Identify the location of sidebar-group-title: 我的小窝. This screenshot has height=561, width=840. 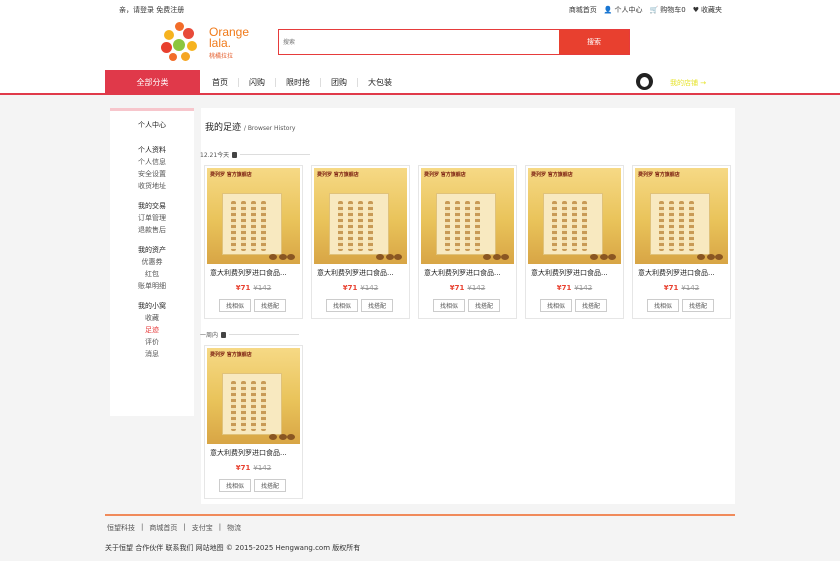
(152, 306).